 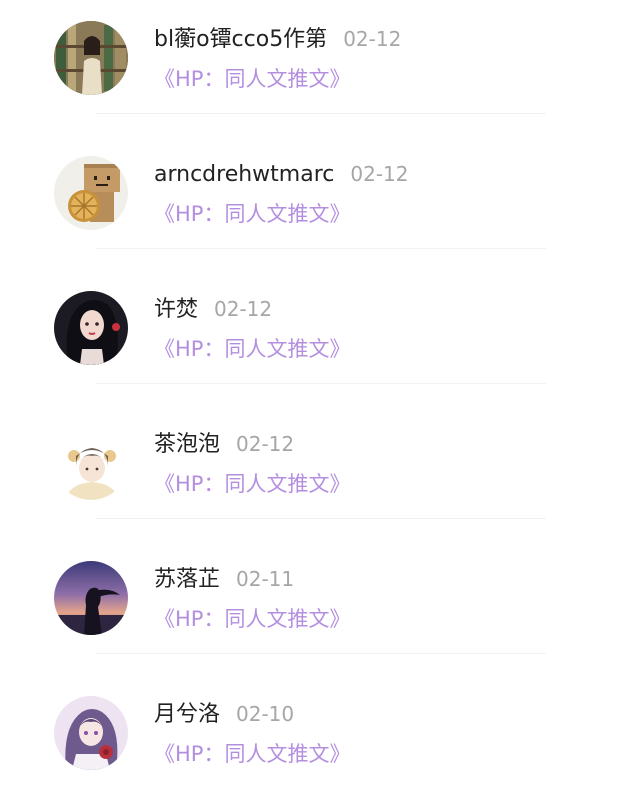 What do you see at coordinates (224, 714) in the screenshot?
I see `comment-header: 月兮洛 02-10` at bounding box center [224, 714].